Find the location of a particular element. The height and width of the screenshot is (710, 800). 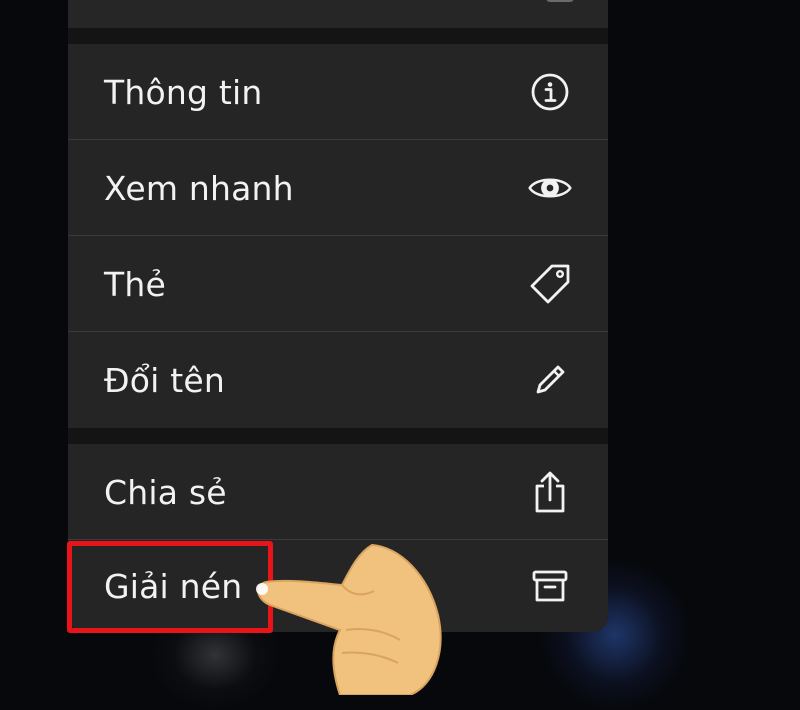

menu-item-info: Thông tin is located at coordinates (338, 92).